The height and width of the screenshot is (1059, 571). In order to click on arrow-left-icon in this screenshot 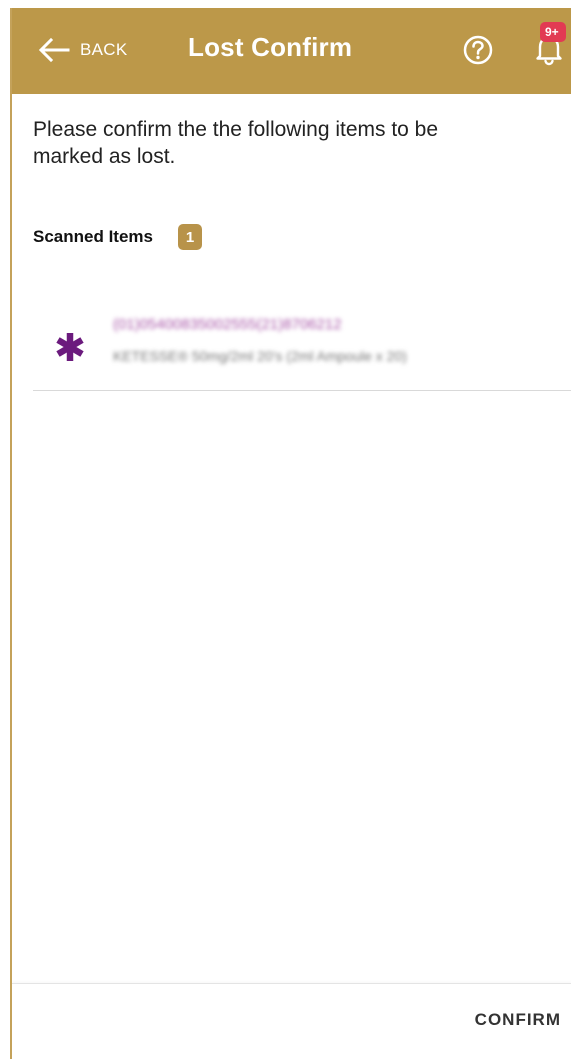, I will do `click(54, 50)`.